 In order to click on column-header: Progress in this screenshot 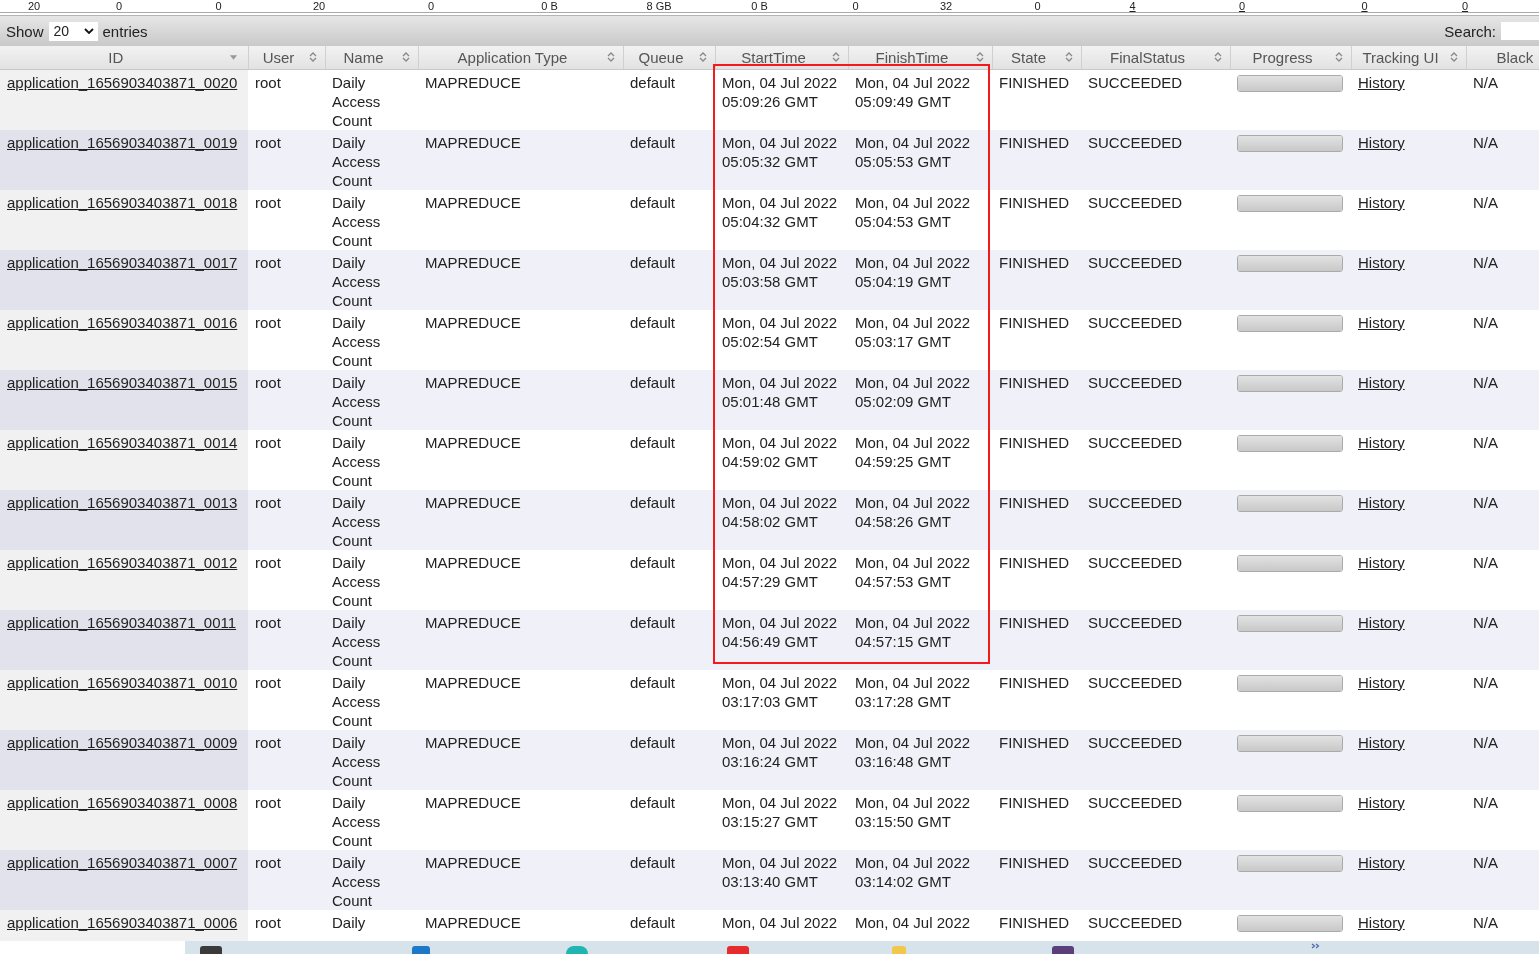, I will do `click(1290, 57)`.